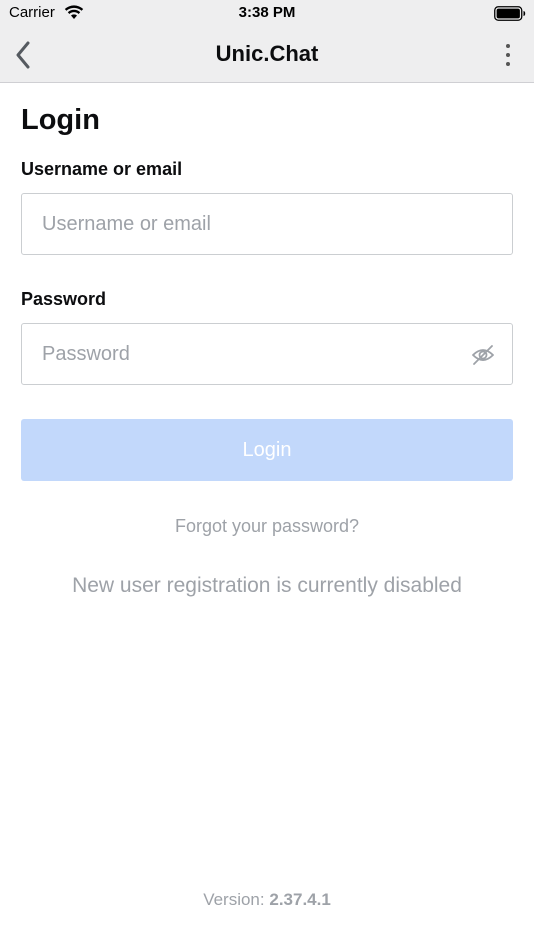  Describe the element at coordinates (267, 450) in the screenshot. I see `login-button: Login` at that location.